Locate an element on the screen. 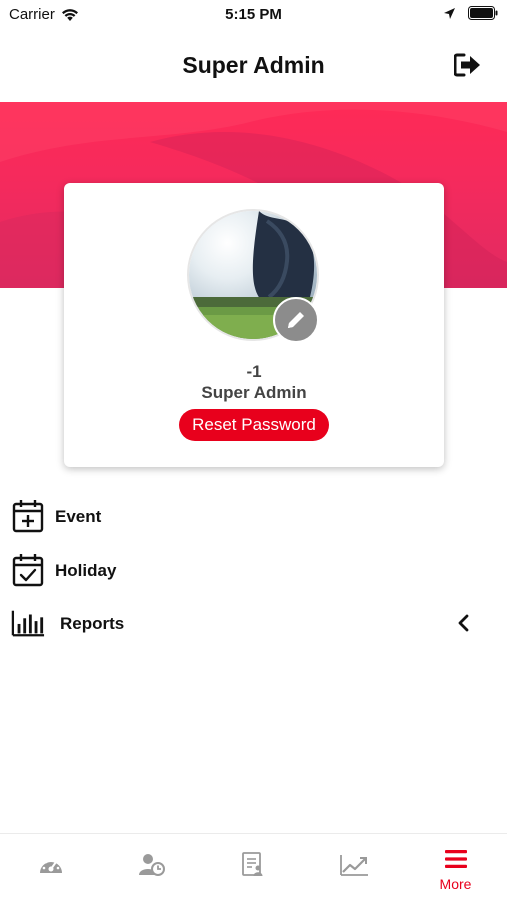 This screenshot has width=507, height=900. menu-item-label: Holiday is located at coordinates (86, 570).